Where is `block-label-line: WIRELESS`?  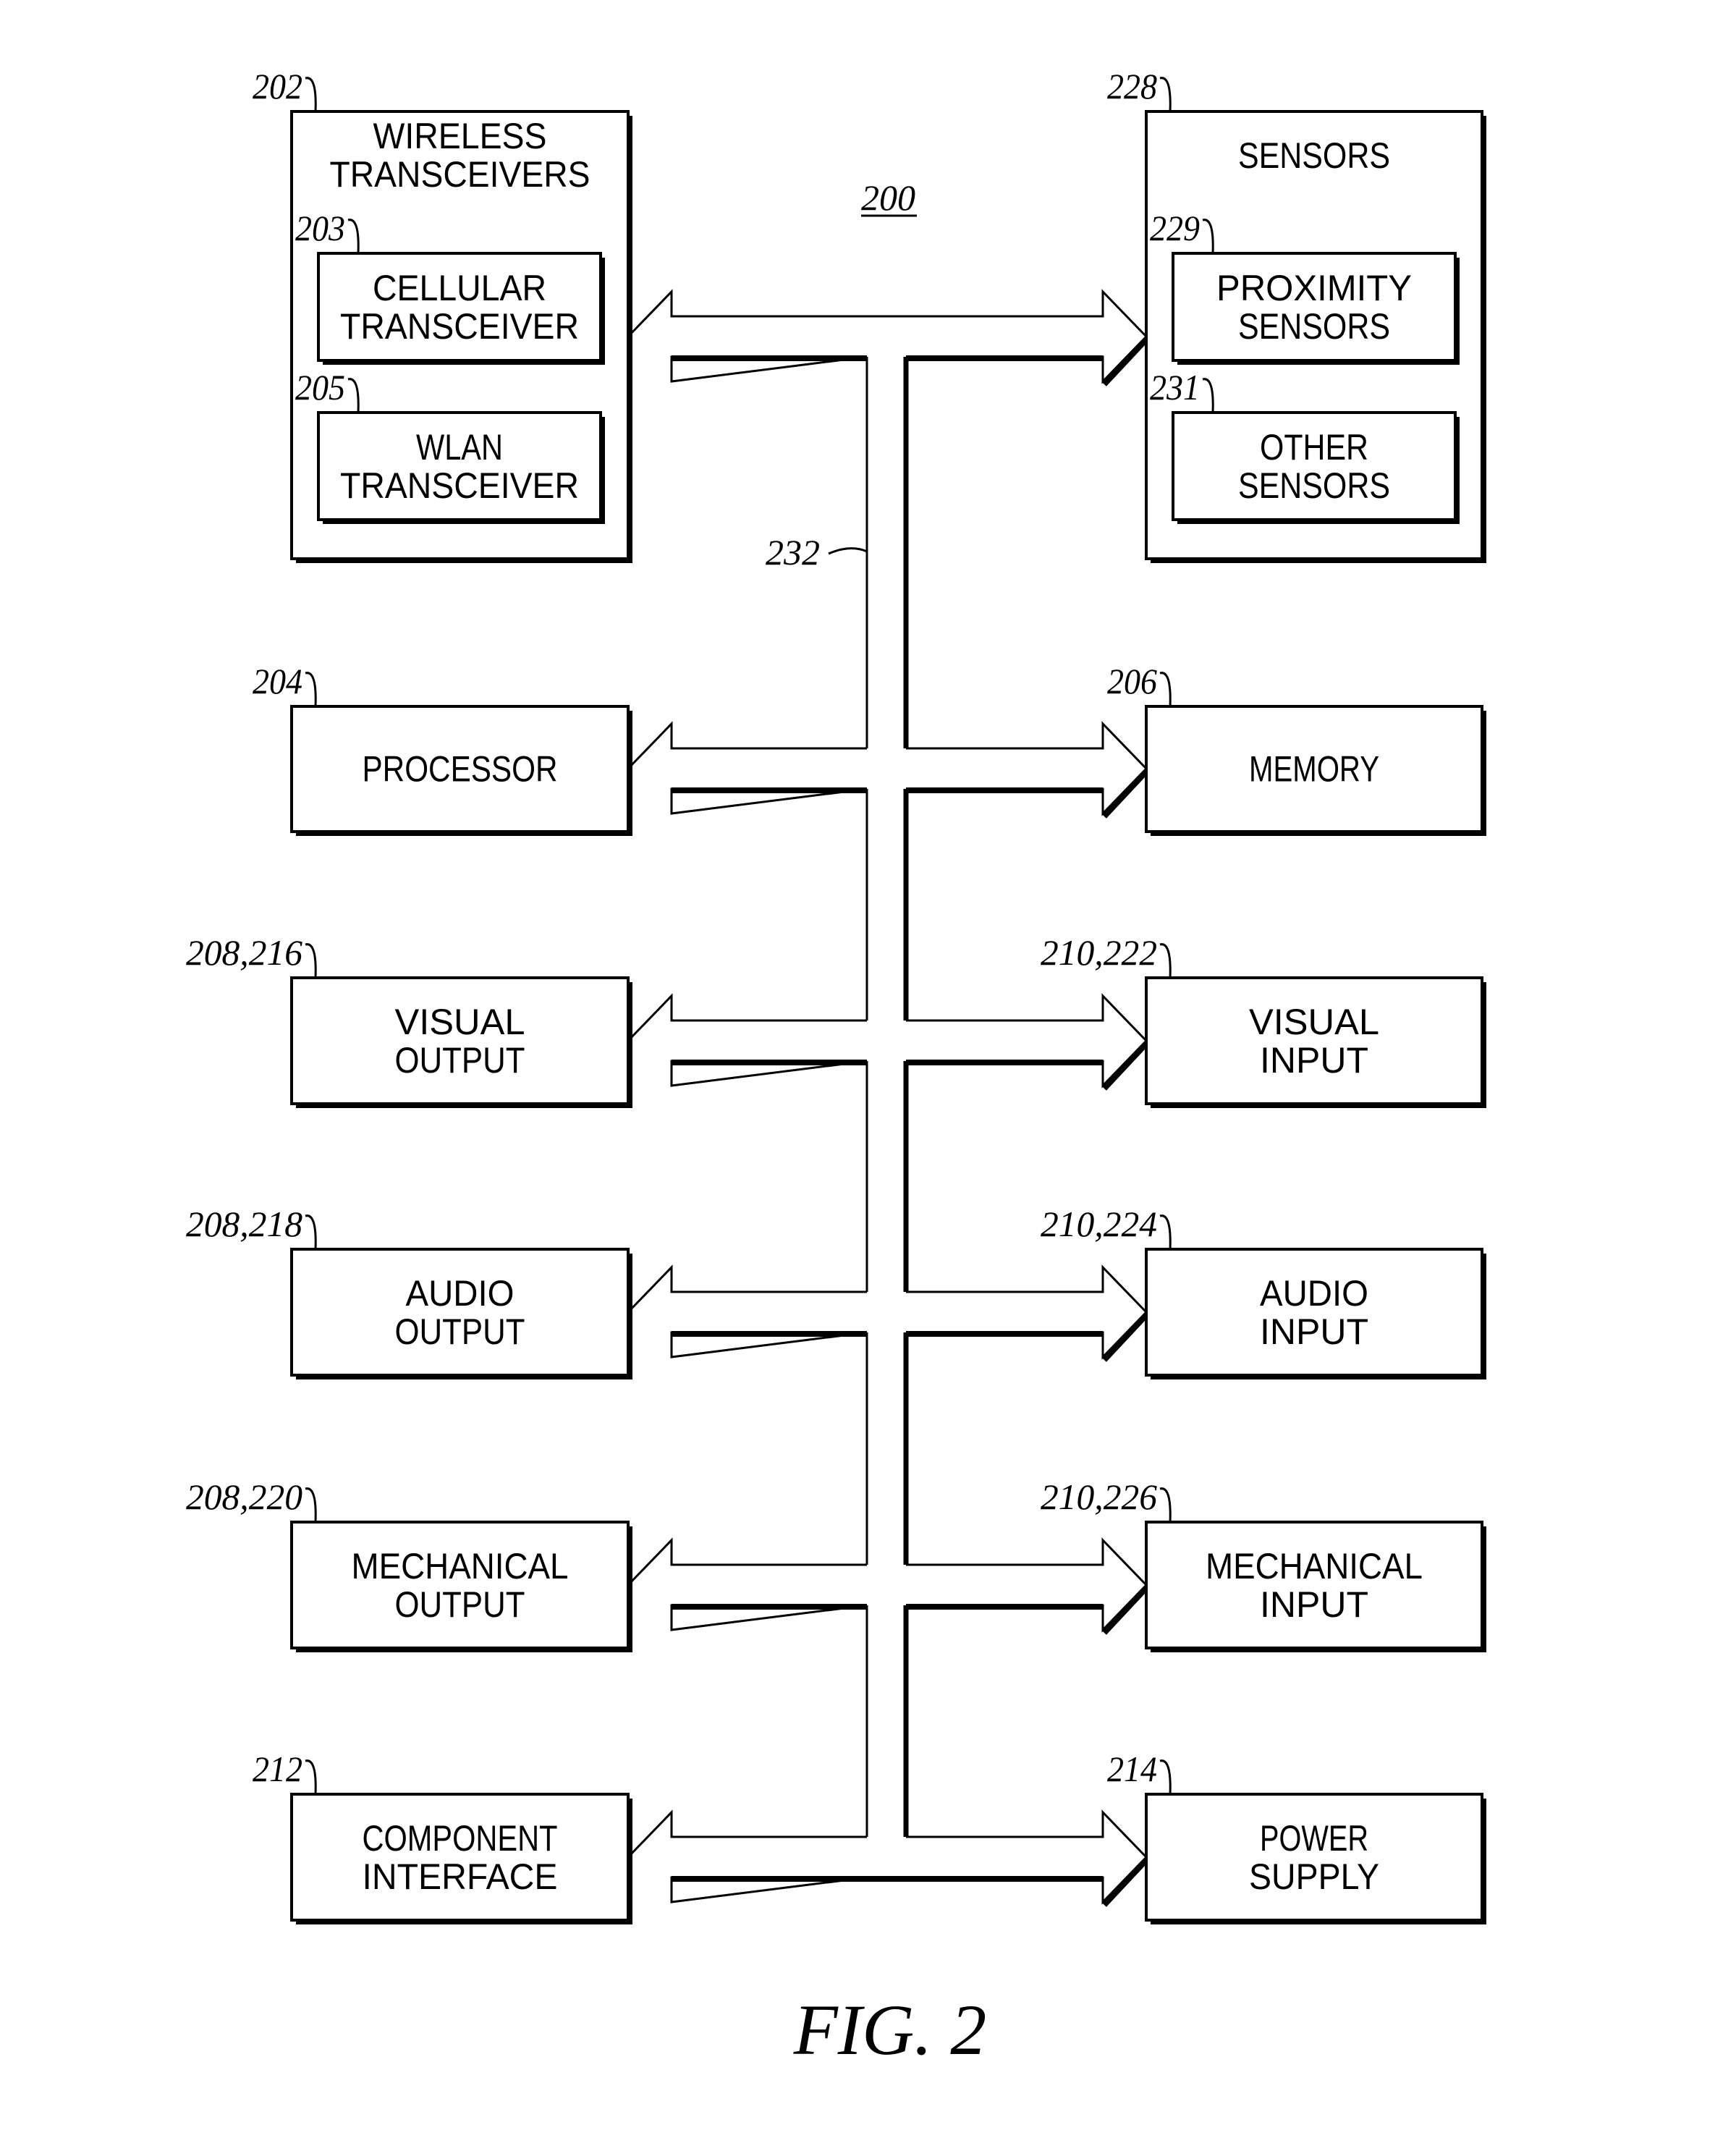
block-label-line: WIRELESS is located at coordinates (460, 136).